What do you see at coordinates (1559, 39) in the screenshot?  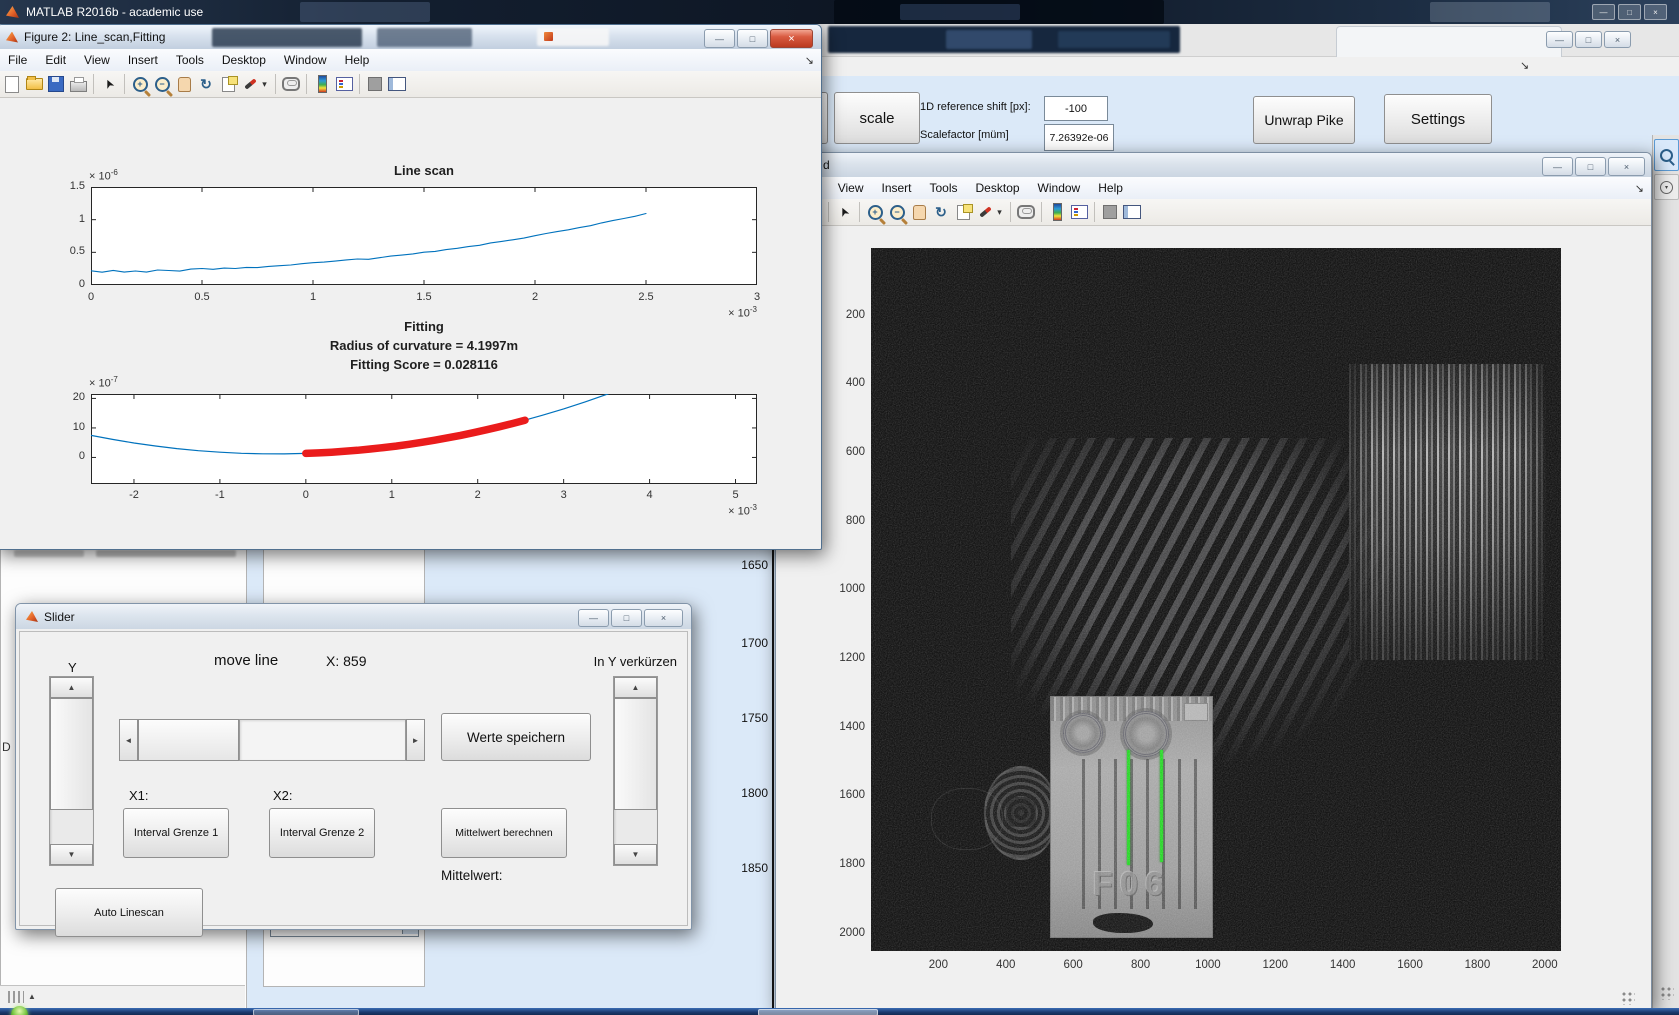 I see `bg-minimize-button: —` at bounding box center [1559, 39].